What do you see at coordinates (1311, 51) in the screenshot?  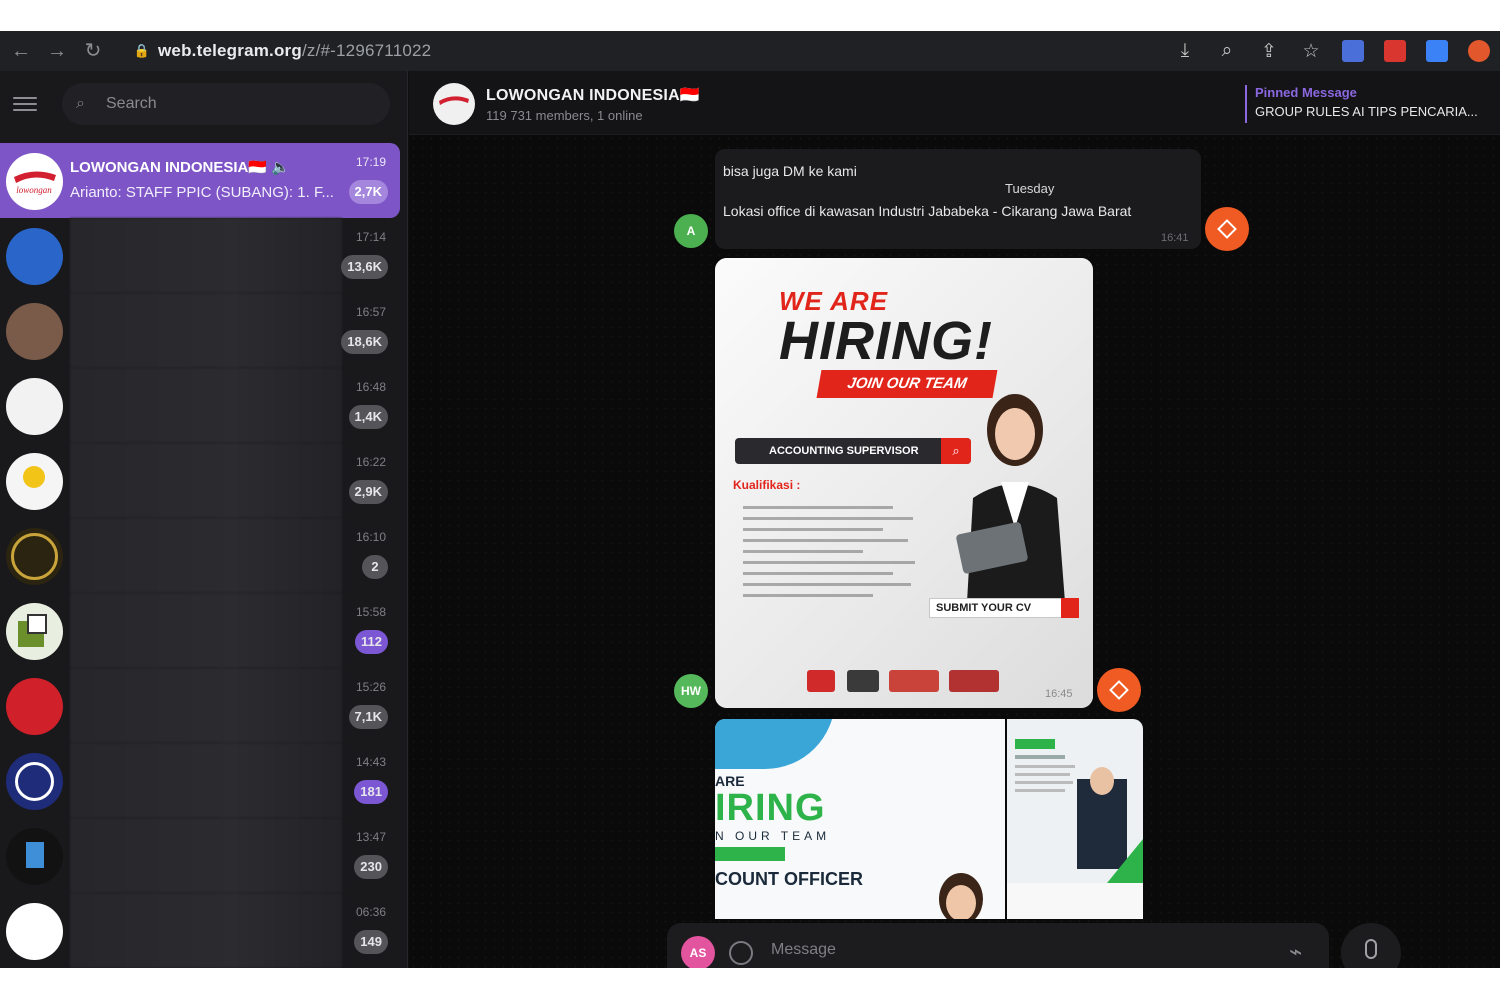 I see `bookmark-star-icon: ☆` at bounding box center [1311, 51].